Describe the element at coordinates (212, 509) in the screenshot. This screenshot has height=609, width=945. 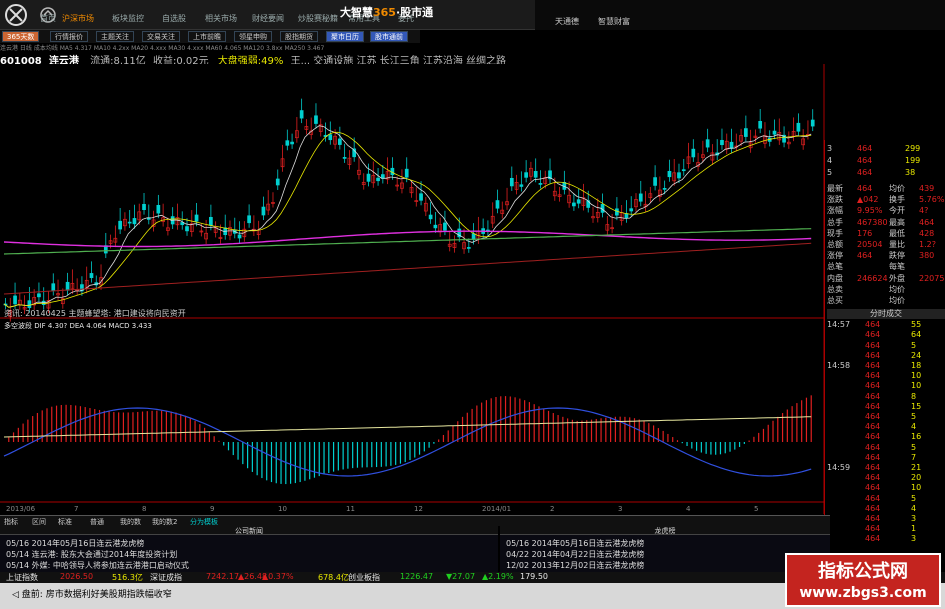
I see `date-tick: 9` at that location.